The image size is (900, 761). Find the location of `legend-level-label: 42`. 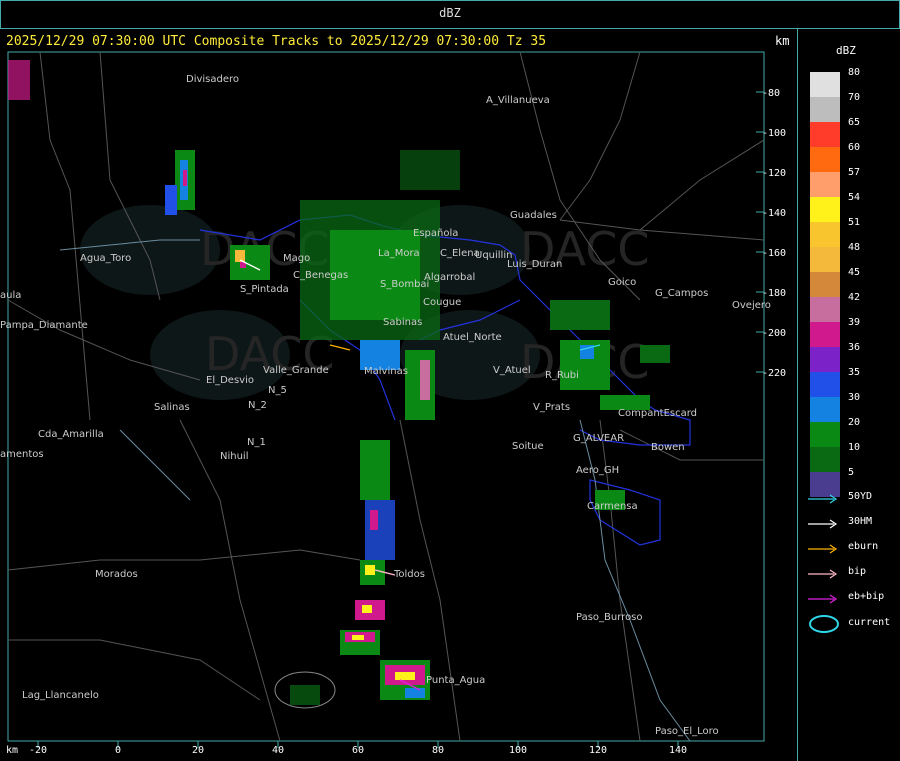

legend-level-label: 42 is located at coordinates (854, 297).